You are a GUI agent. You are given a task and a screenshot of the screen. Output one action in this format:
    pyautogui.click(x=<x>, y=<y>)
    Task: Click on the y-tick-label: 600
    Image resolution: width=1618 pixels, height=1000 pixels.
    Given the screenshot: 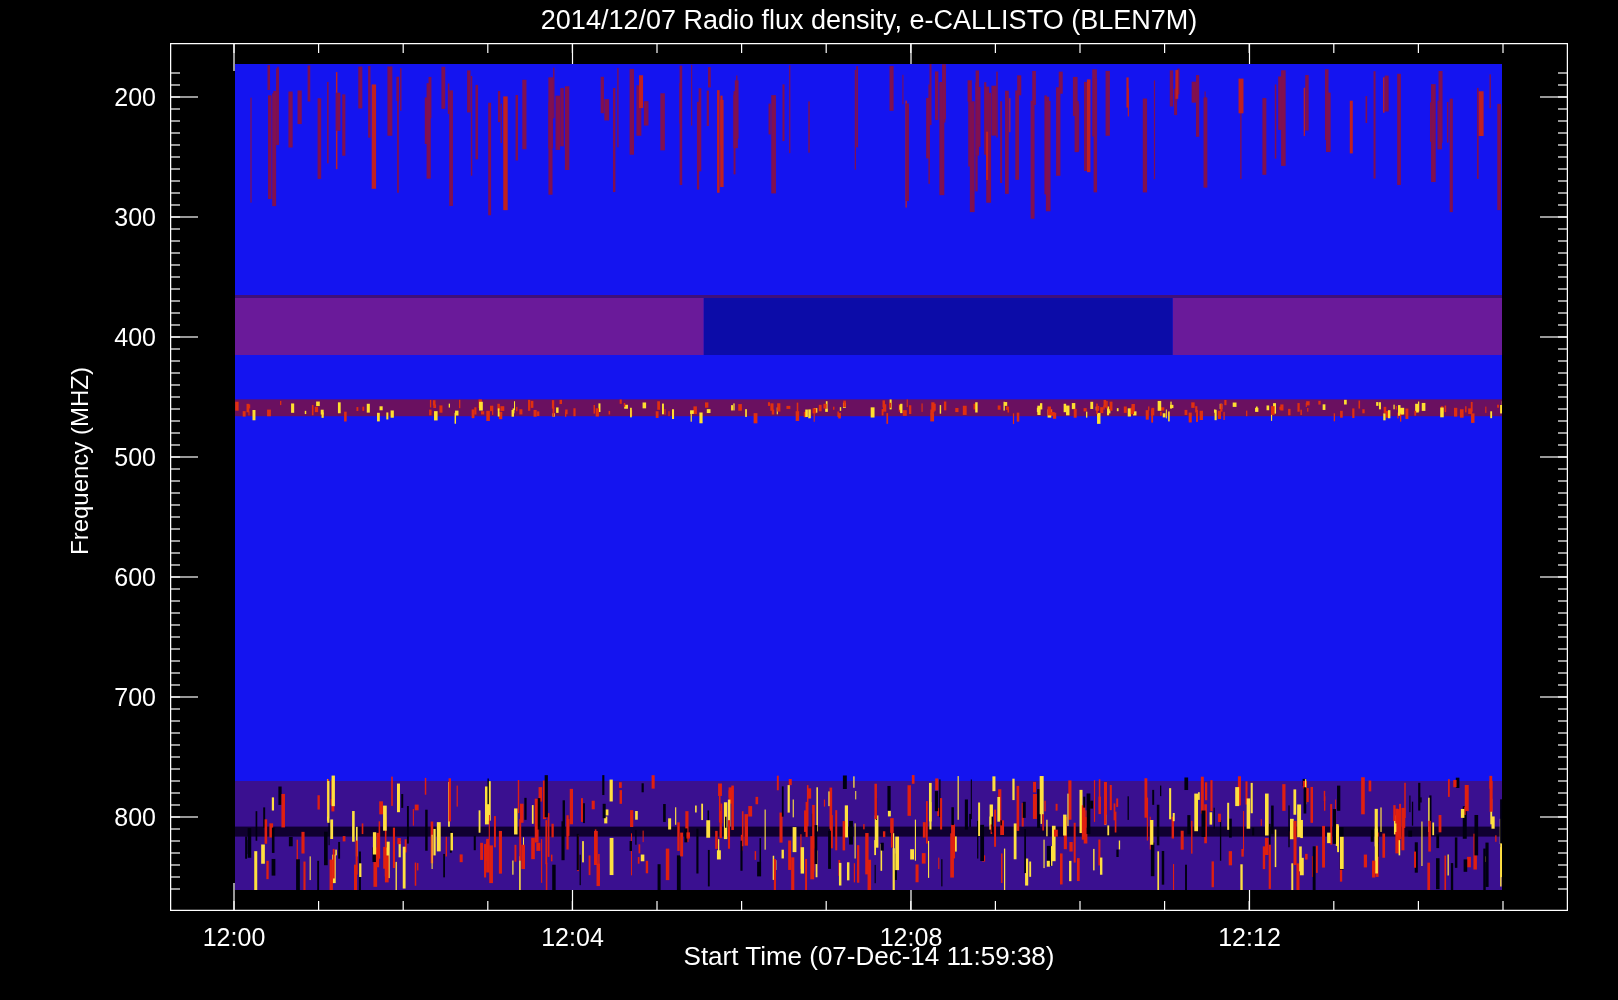 What is the action you would take?
    pyautogui.click(x=134, y=577)
    